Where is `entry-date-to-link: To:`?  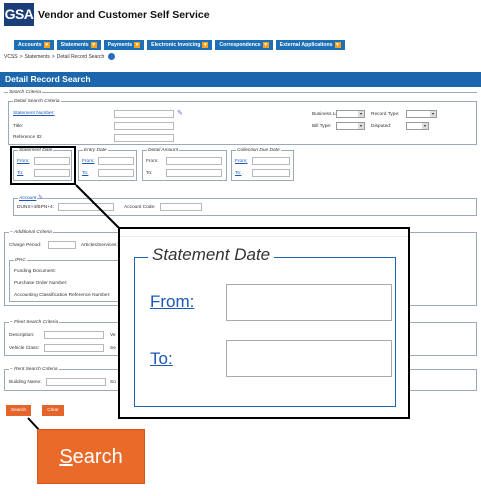
entry-date-to-link: To: is located at coordinates (85, 173).